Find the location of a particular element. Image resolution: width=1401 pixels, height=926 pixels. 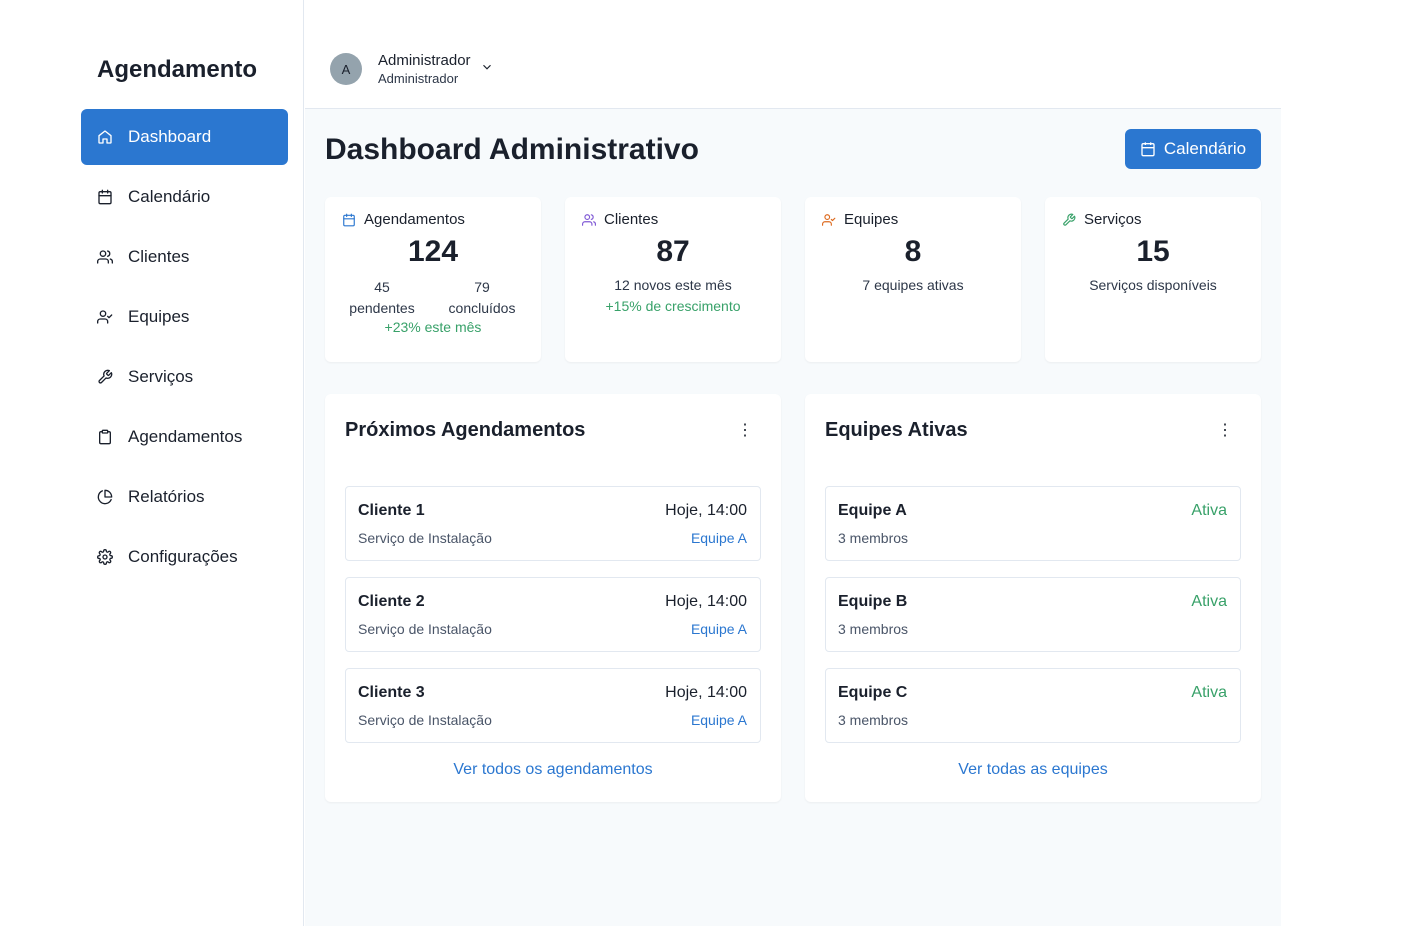

calendar-button-label: Calendário is located at coordinates (1205, 148).